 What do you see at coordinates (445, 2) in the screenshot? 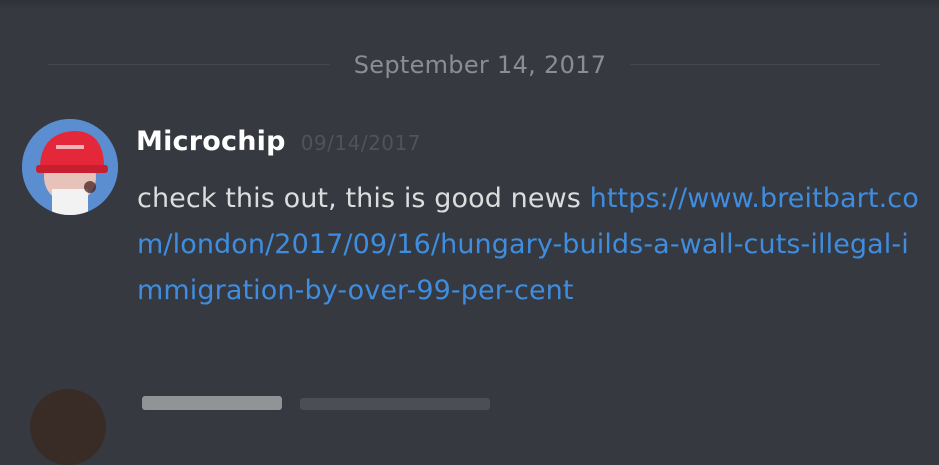
I see `previous-message-fragment` at bounding box center [445, 2].